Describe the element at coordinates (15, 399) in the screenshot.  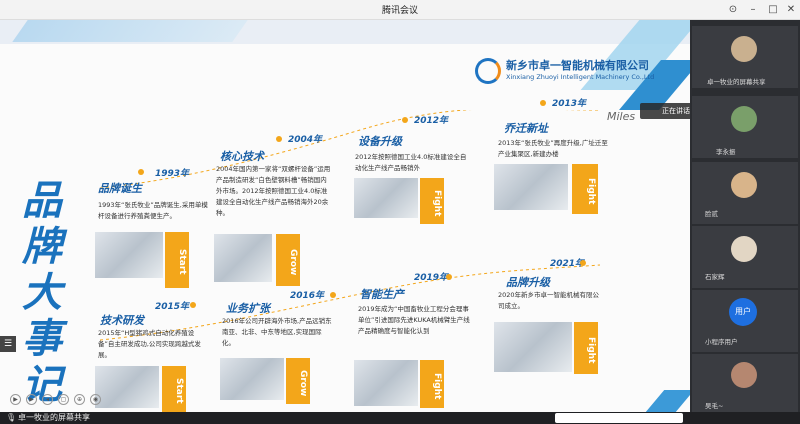
I see `play-icon: ▶` at that location.